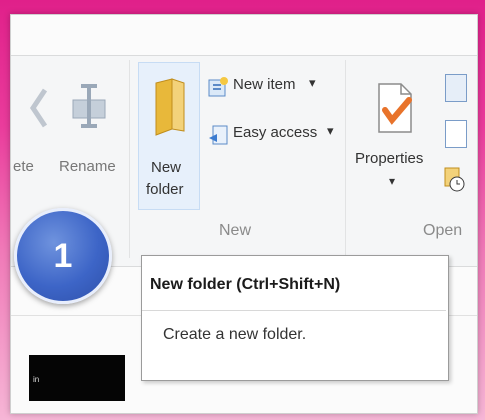  Describe the element at coordinates (218, 87) in the screenshot. I see `new-item-icon` at that location.